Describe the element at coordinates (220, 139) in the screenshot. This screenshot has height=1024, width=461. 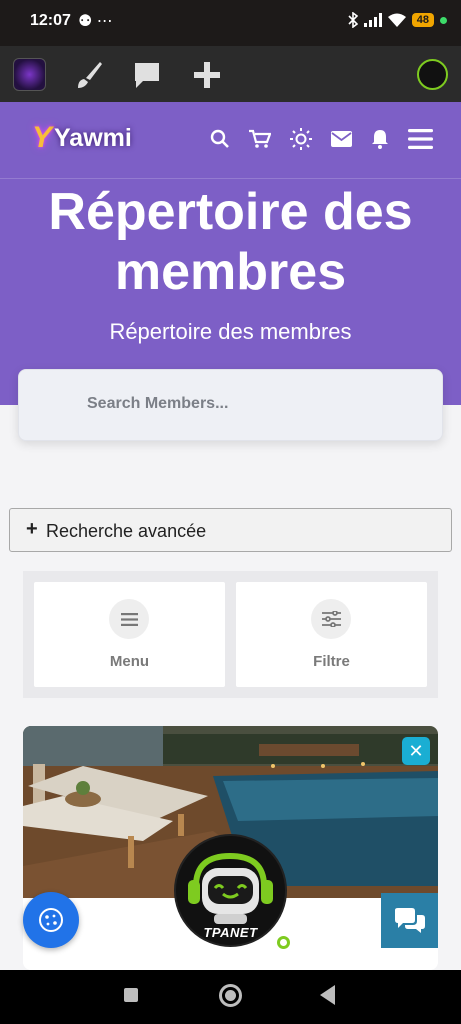
I see `search-icon` at that location.